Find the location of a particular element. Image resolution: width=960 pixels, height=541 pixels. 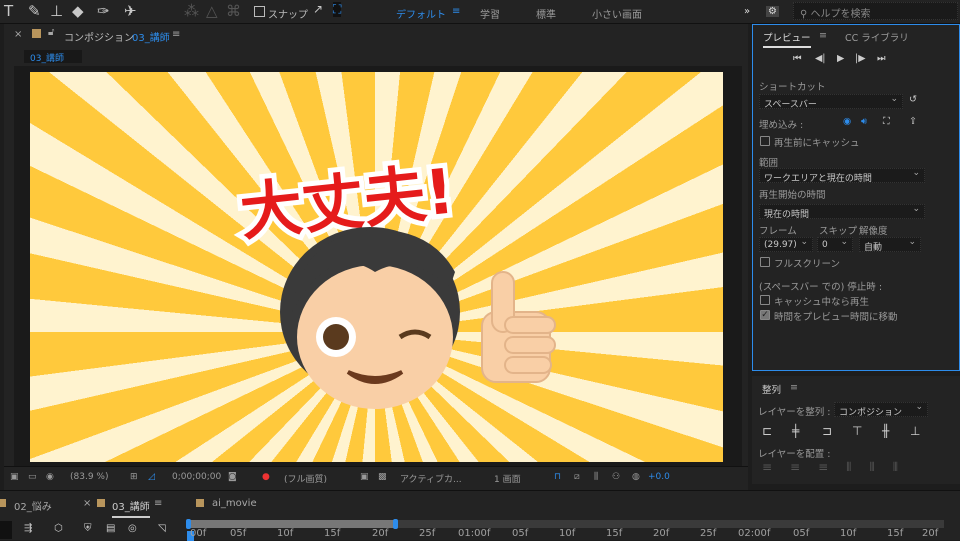

work-area-bar is located at coordinates (292, 524).